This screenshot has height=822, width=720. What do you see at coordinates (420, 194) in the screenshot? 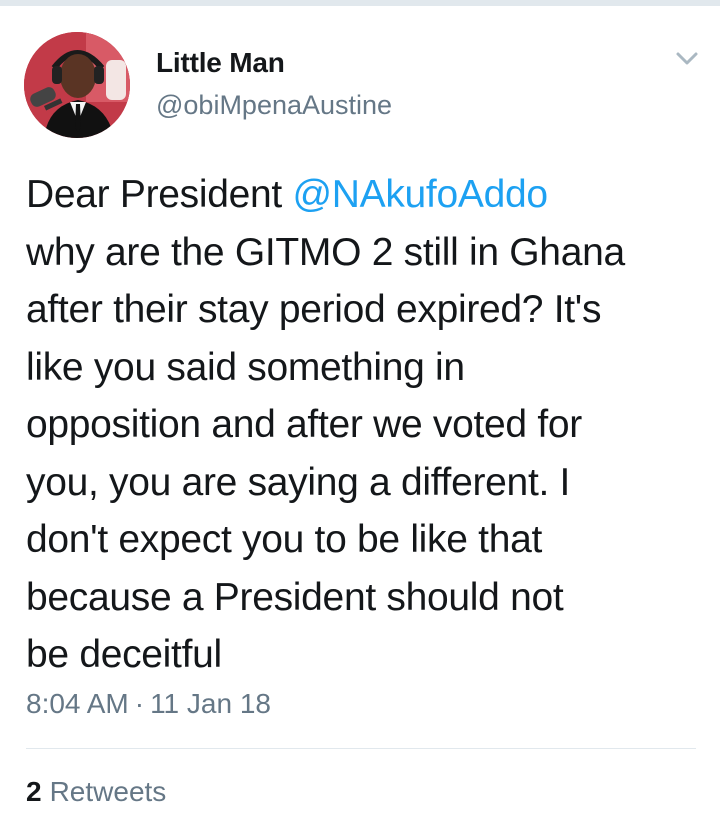
I see `mention-link: @NAkufoAddo` at bounding box center [420, 194].